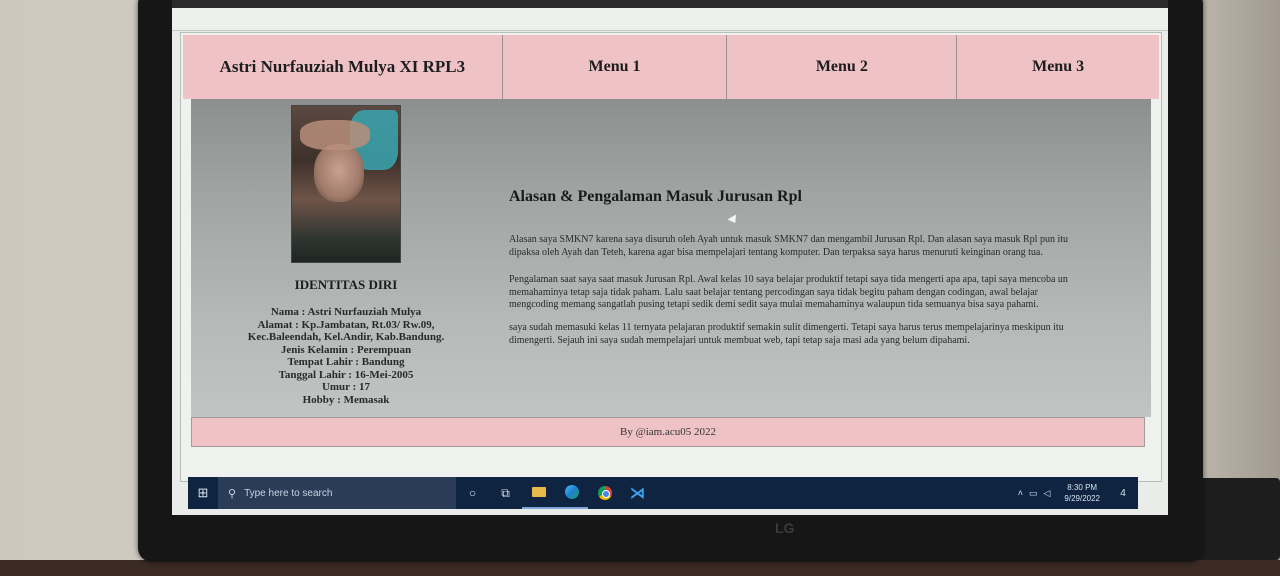  What do you see at coordinates (1058, 67) in the screenshot?
I see `nav-menu-3: Menu 3` at bounding box center [1058, 67].